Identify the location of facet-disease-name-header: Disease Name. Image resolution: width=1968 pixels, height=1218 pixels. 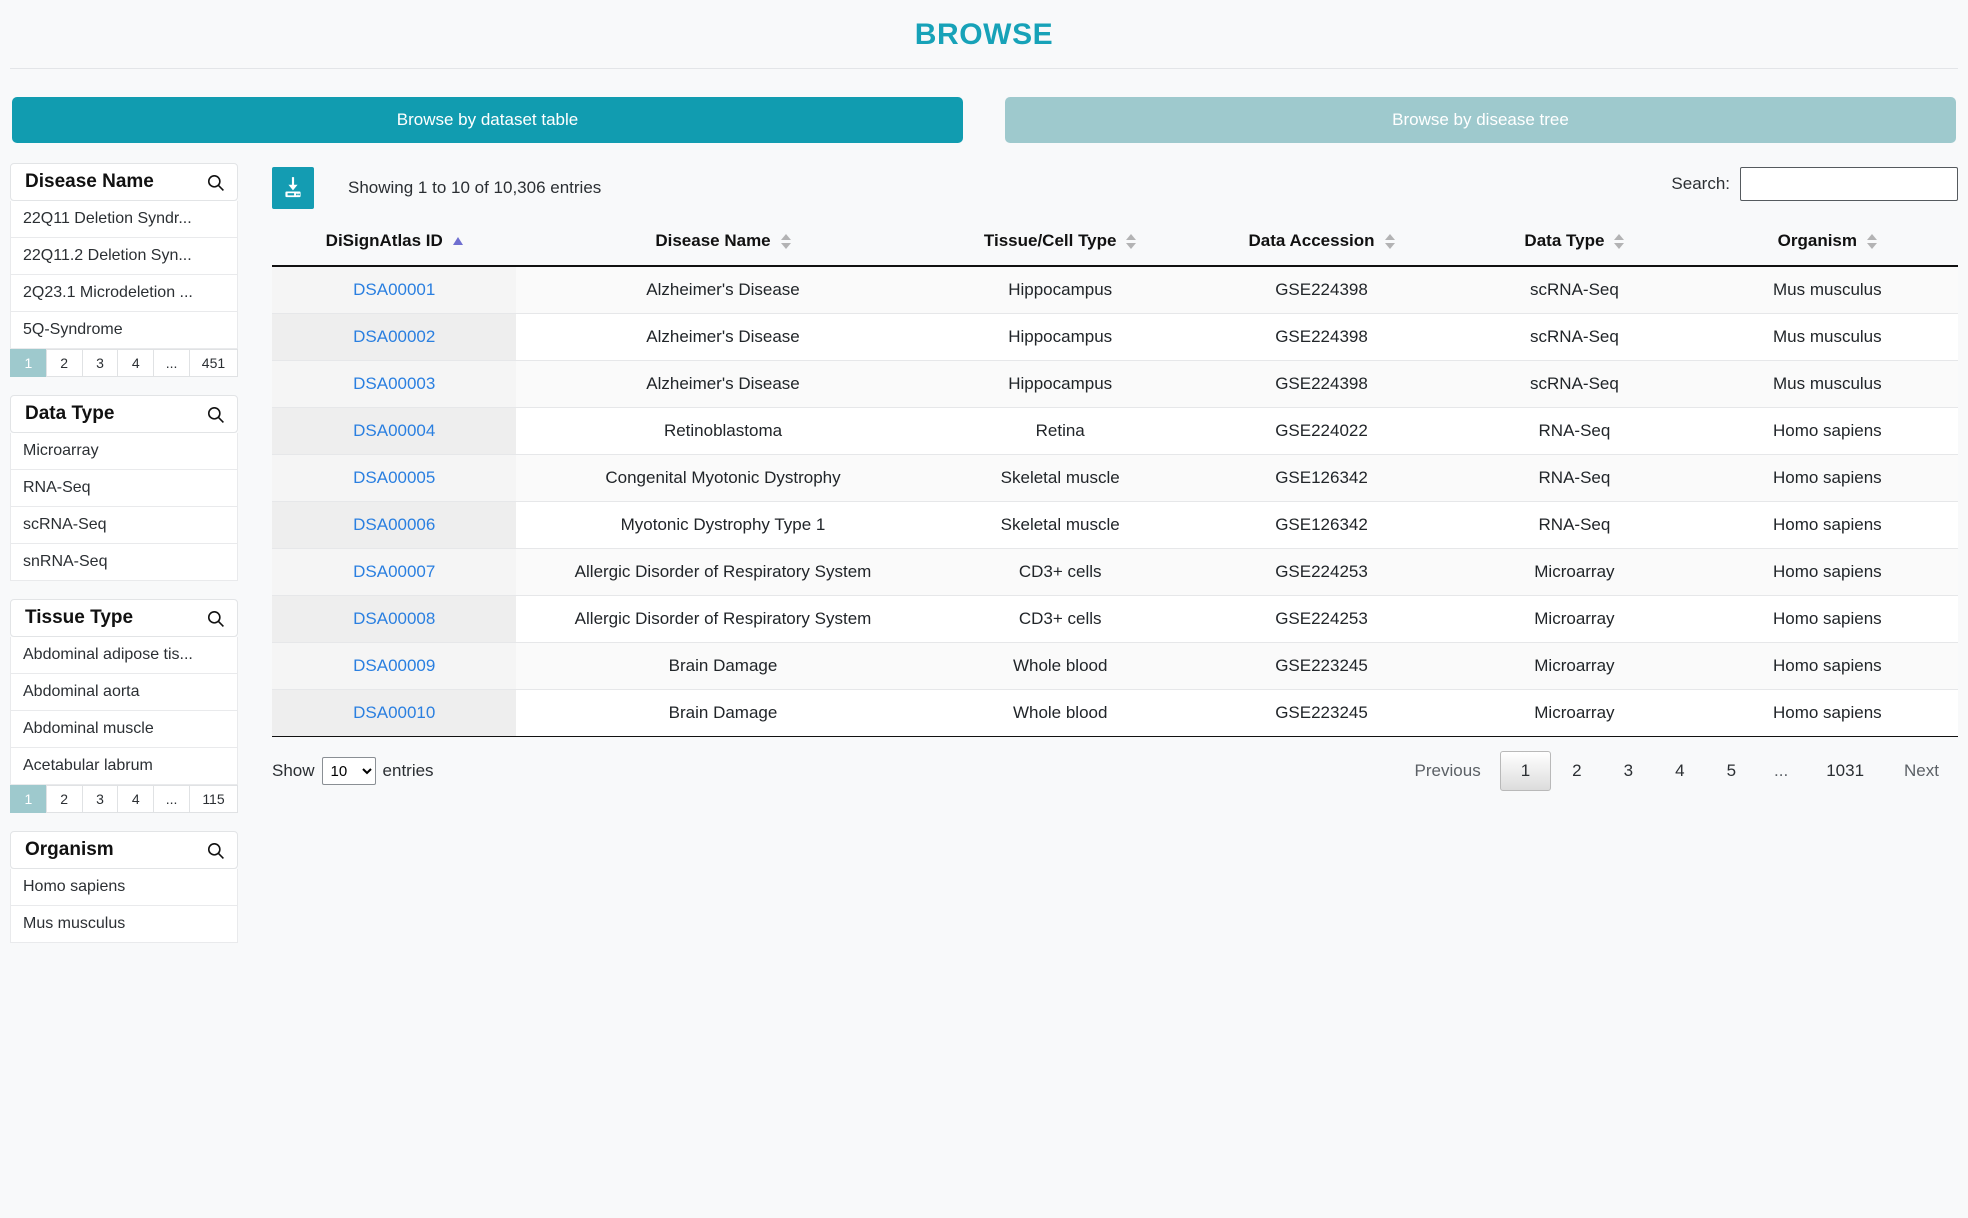
(124, 182).